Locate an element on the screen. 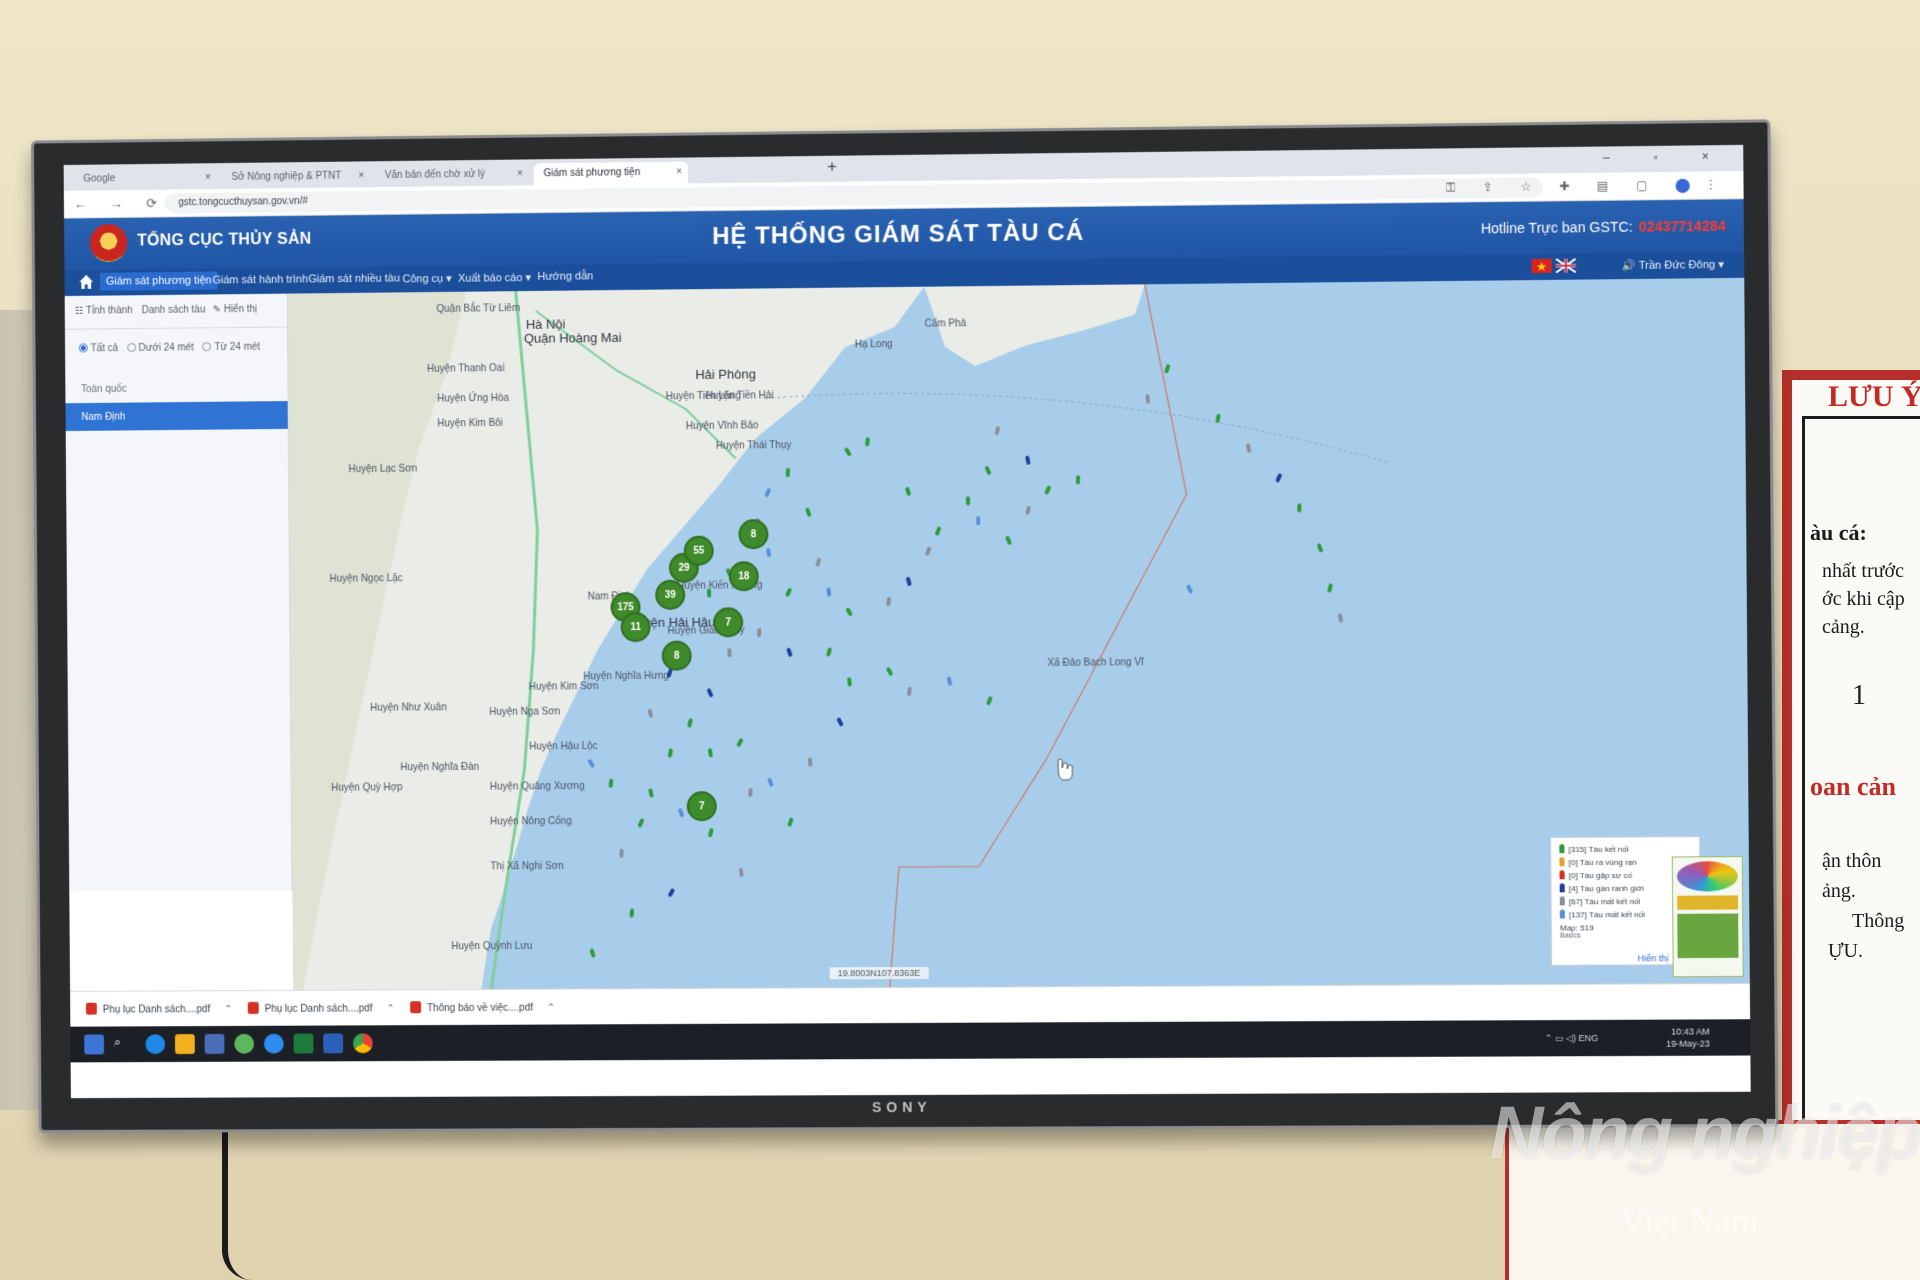 This screenshot has width=1920, height=1280. tab-vessel-list: Danh sách tàu is located at coordinates (174, 310).